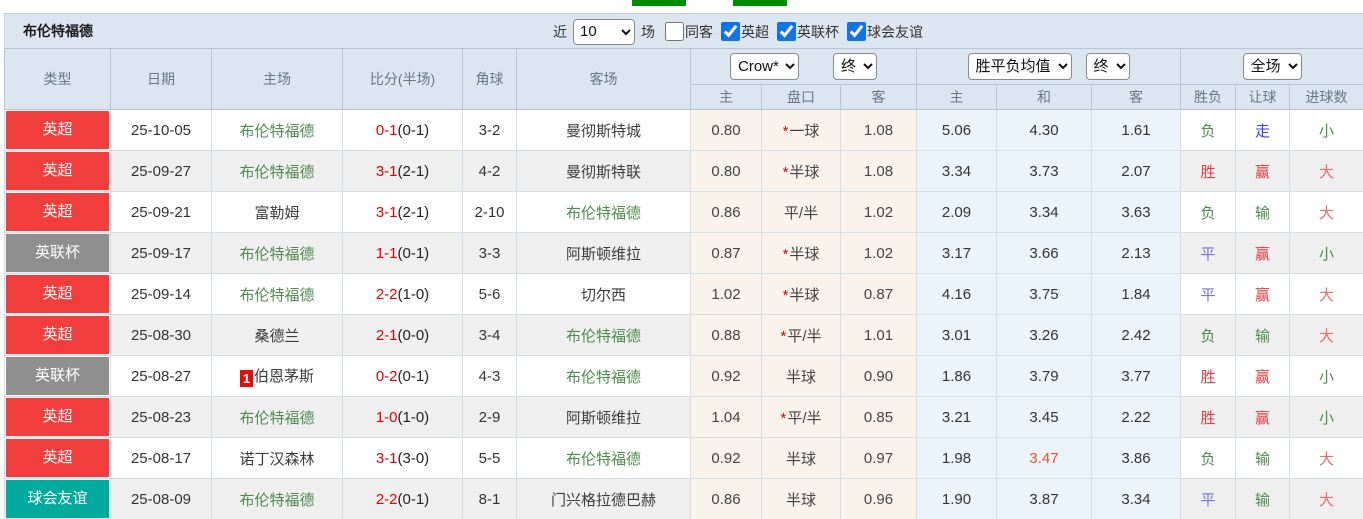  Describe the element at coordinates (755, 31) in the screenshot. I see `filter-epl-label: 英超` at that location.